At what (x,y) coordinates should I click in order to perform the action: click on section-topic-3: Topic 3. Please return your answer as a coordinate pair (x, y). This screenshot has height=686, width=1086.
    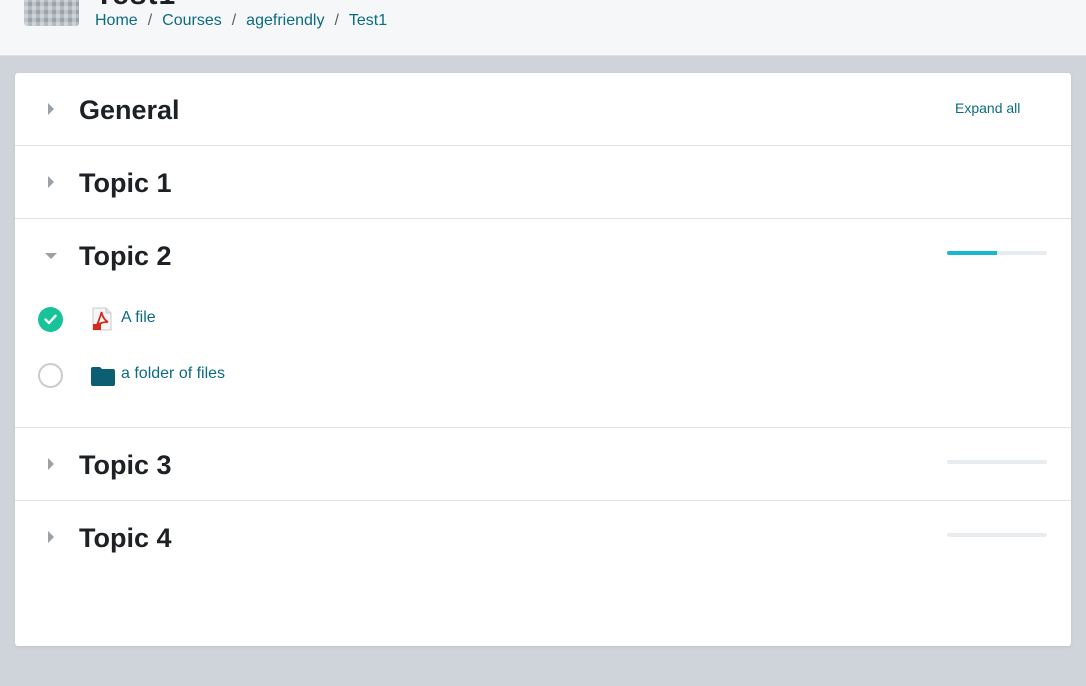
    Looking at the image, I should click on (543, 464).